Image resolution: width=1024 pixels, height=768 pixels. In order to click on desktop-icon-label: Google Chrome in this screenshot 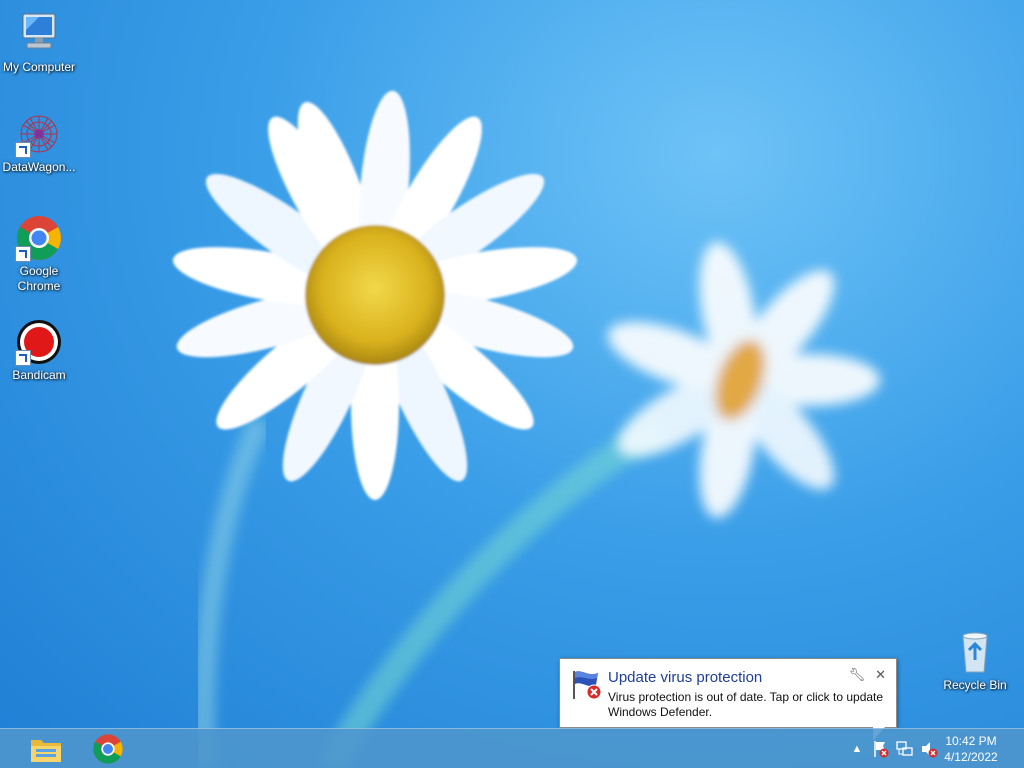, I will do `click(39, 278)`.